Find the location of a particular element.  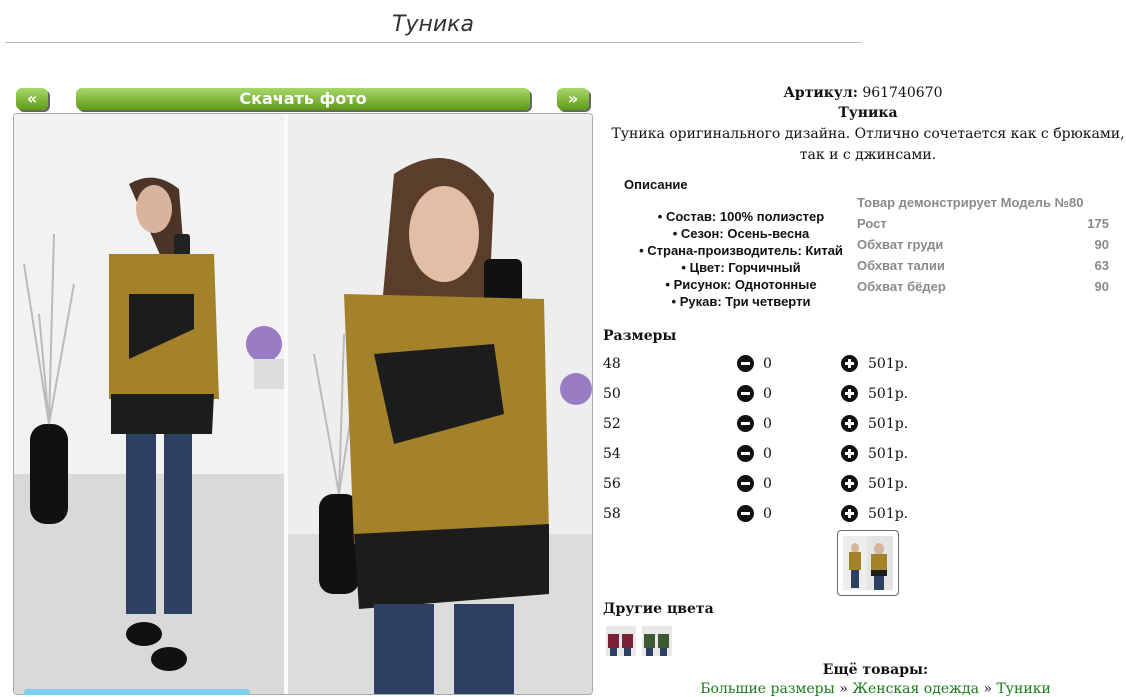

size-row: 54 0 501р. is located at coordinates (763, 460).